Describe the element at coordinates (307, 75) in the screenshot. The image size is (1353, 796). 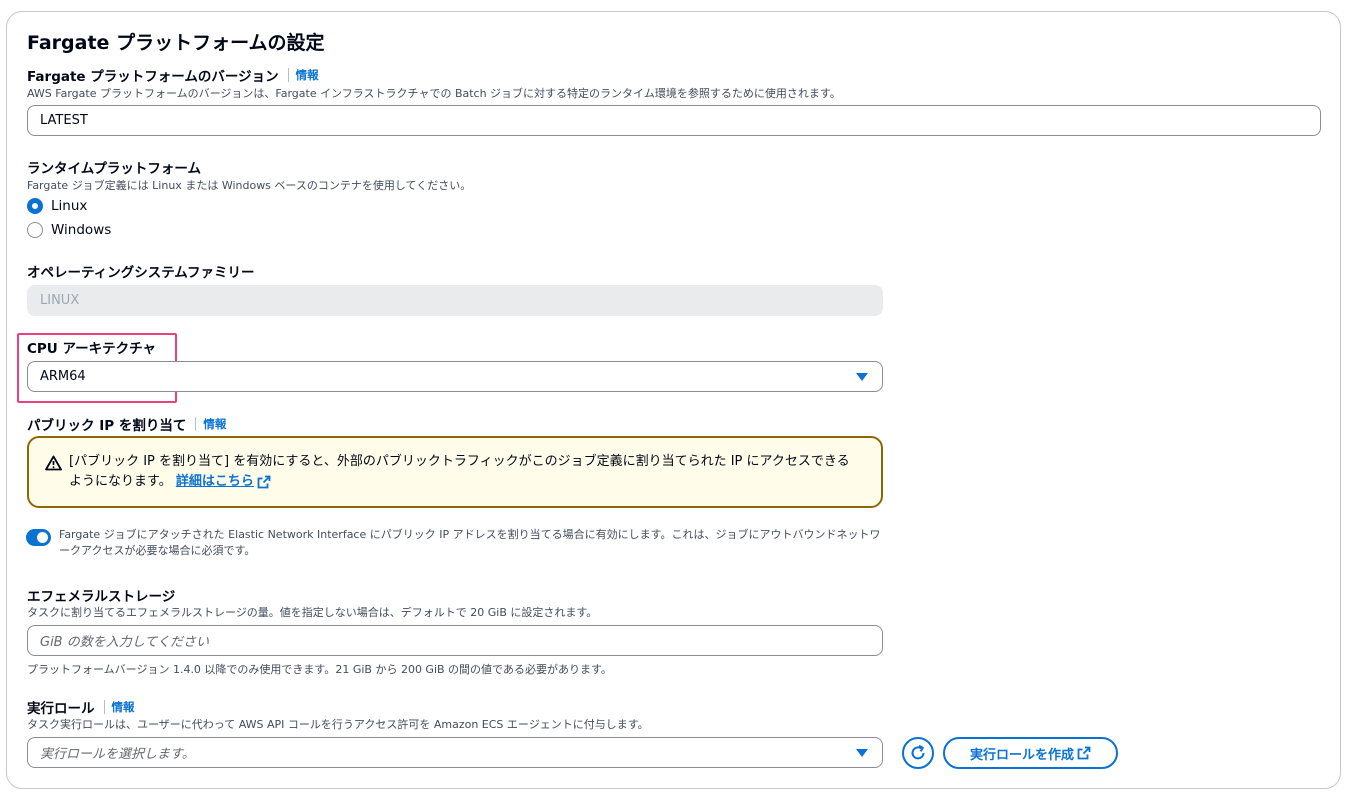
I see `platform-version-info-link: 情報` at that location.